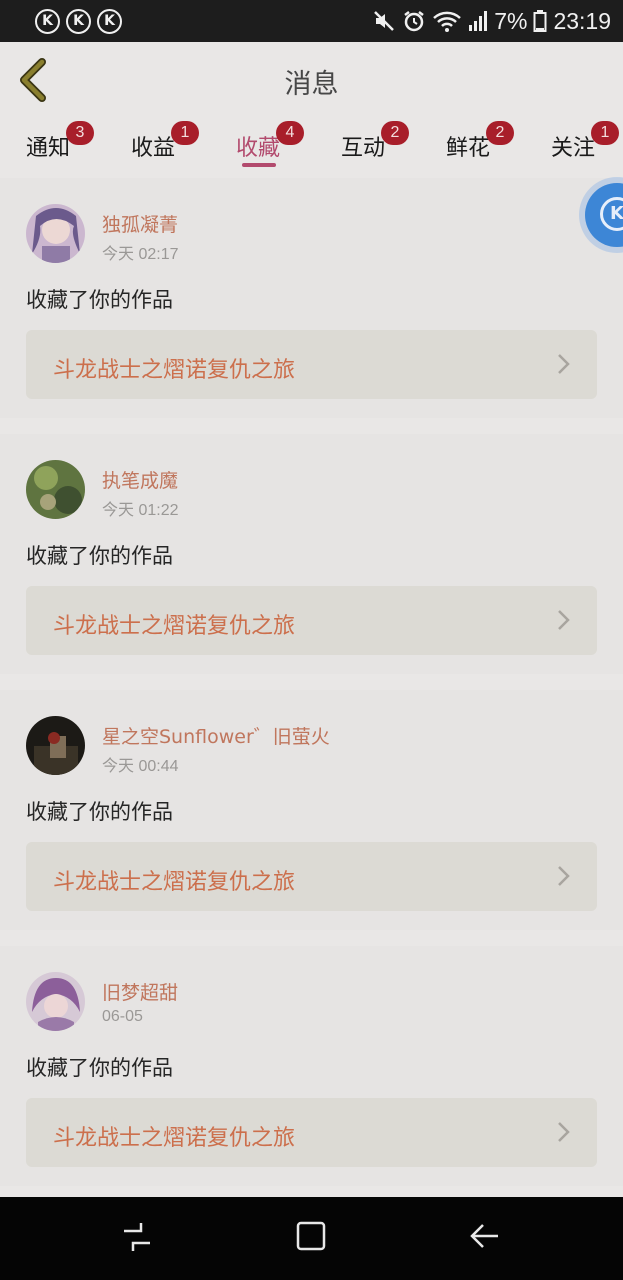 The width and height of the screenshot is (623, 1280). Describe the element at coordinates (140, 766) in the screenshot. I see `timestamp: 今天 00:44` at that location.